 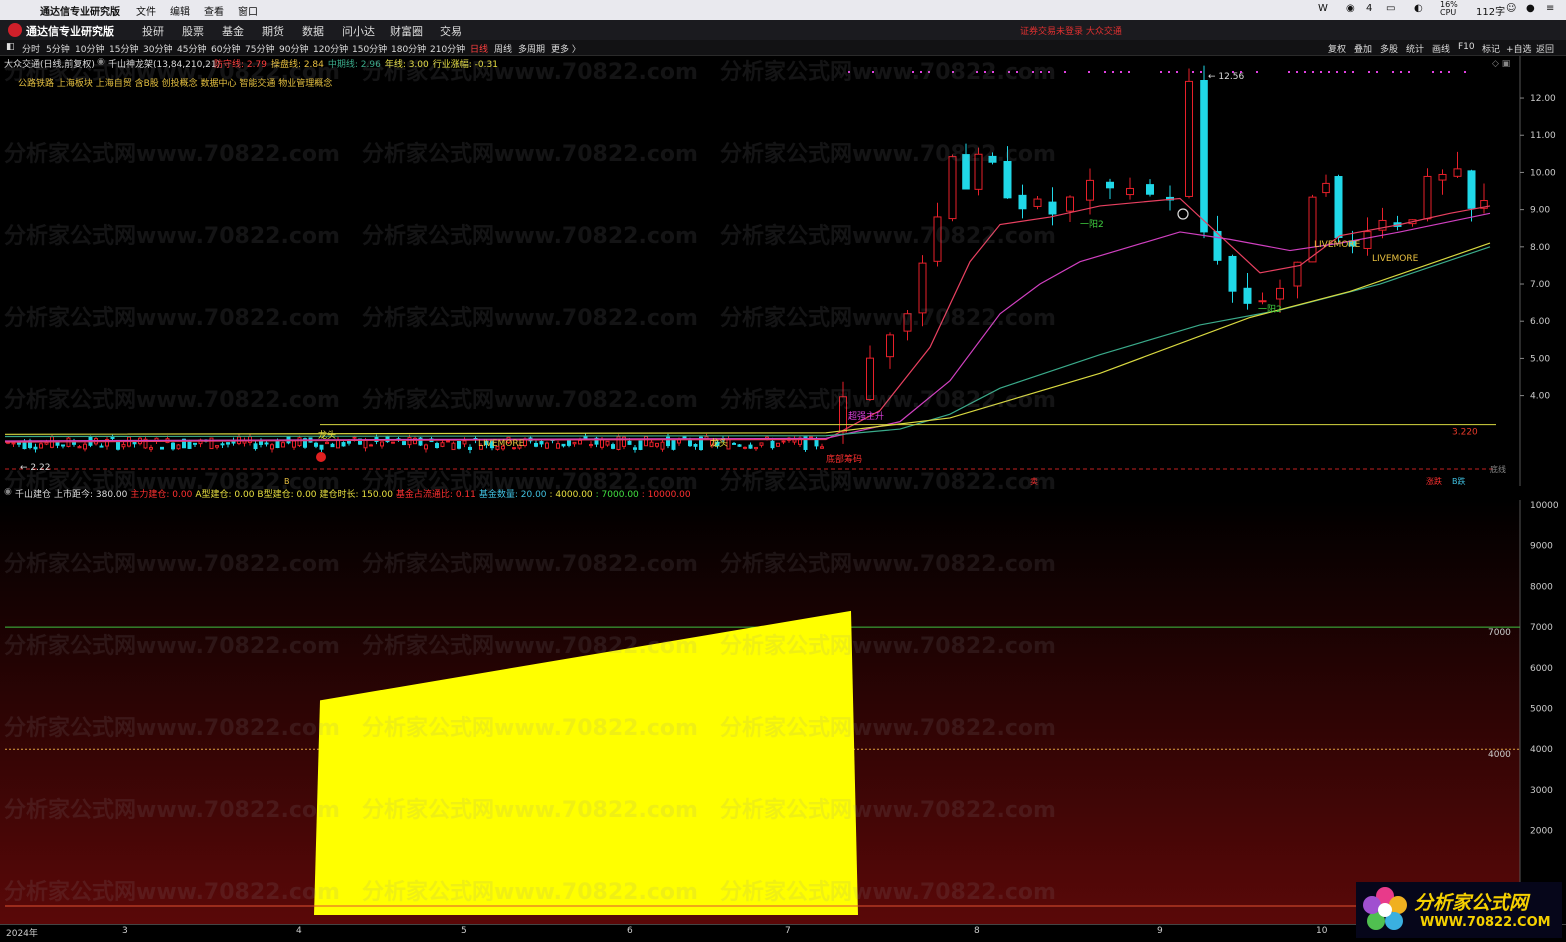 I want to click on sub-axis-label: 9000, so click(x=1541, y=547).